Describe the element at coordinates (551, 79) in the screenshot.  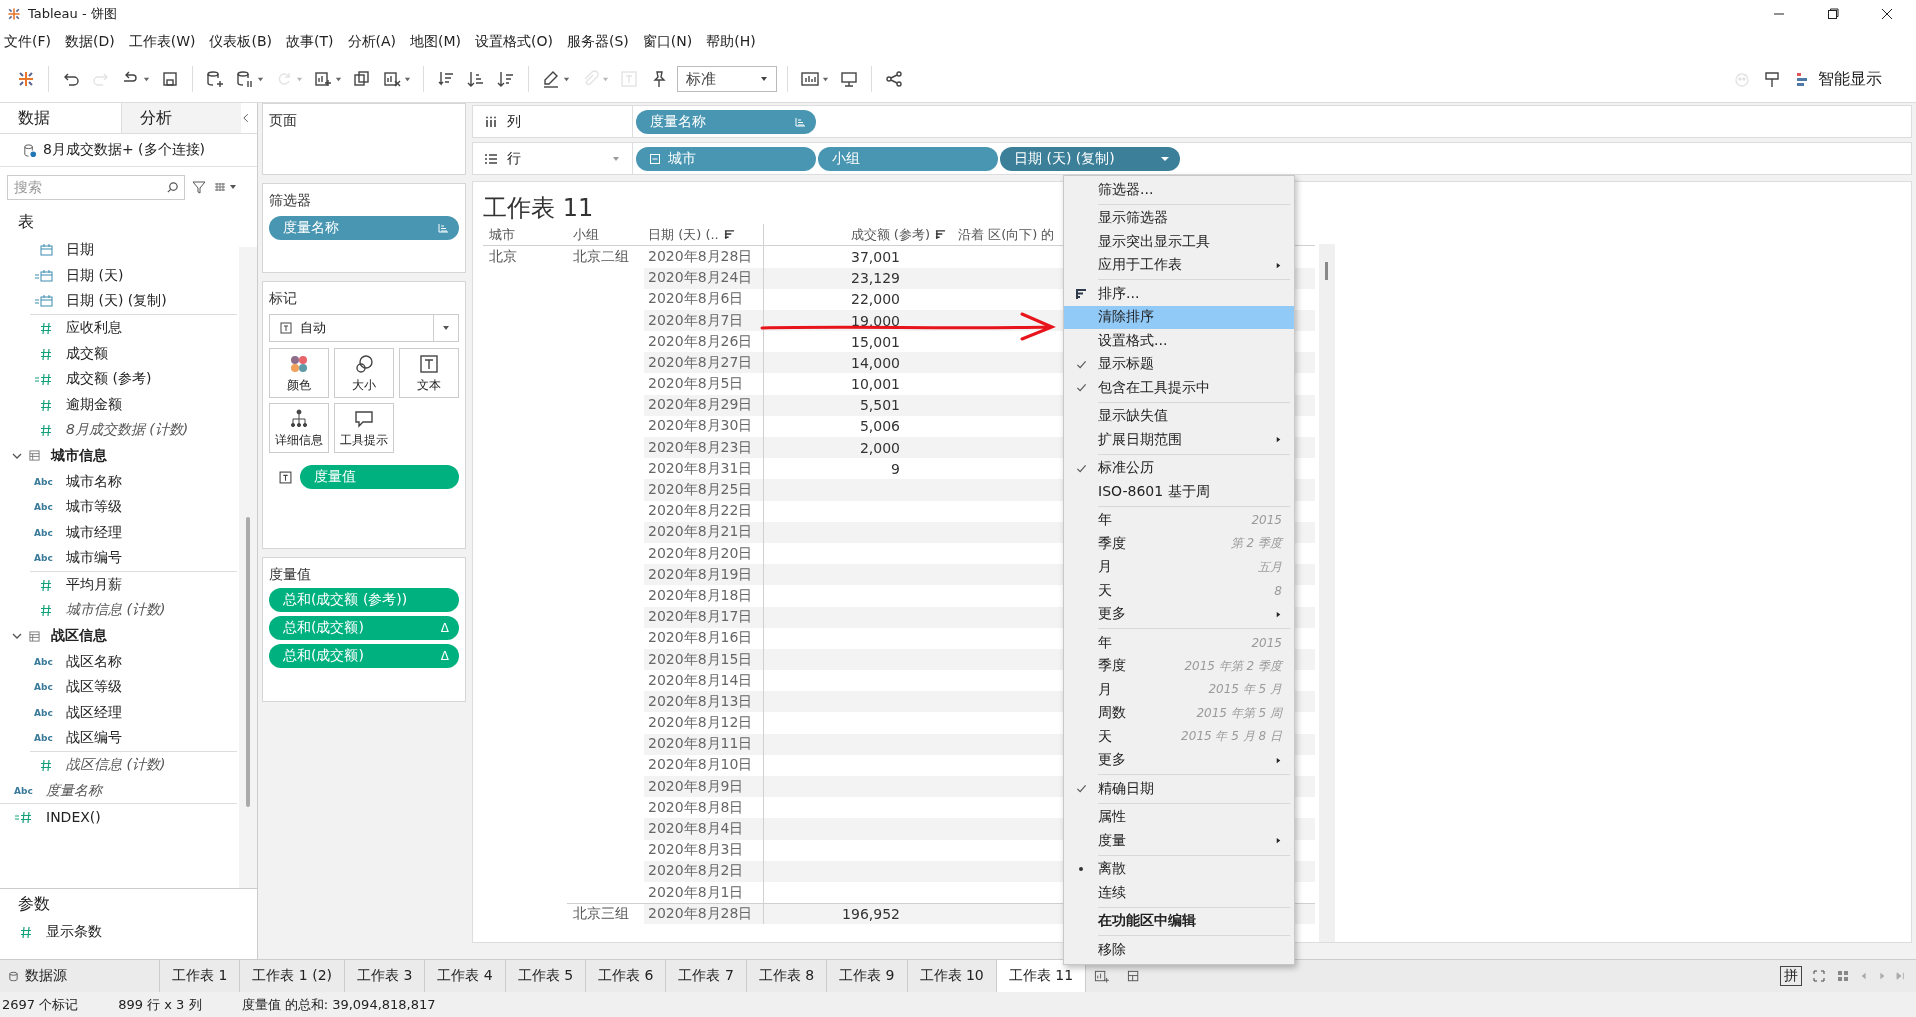
I see `highlight-icon` at that location.